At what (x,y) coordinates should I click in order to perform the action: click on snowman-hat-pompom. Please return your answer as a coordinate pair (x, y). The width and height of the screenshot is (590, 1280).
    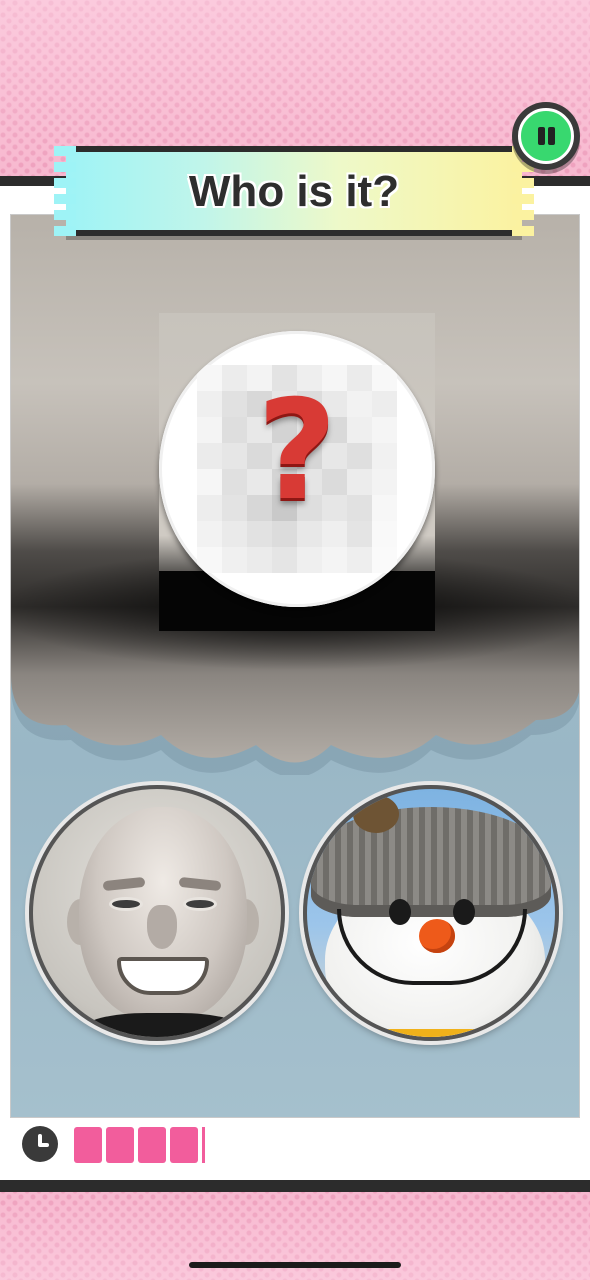
    Looking at the image, I should click on (376, 814).